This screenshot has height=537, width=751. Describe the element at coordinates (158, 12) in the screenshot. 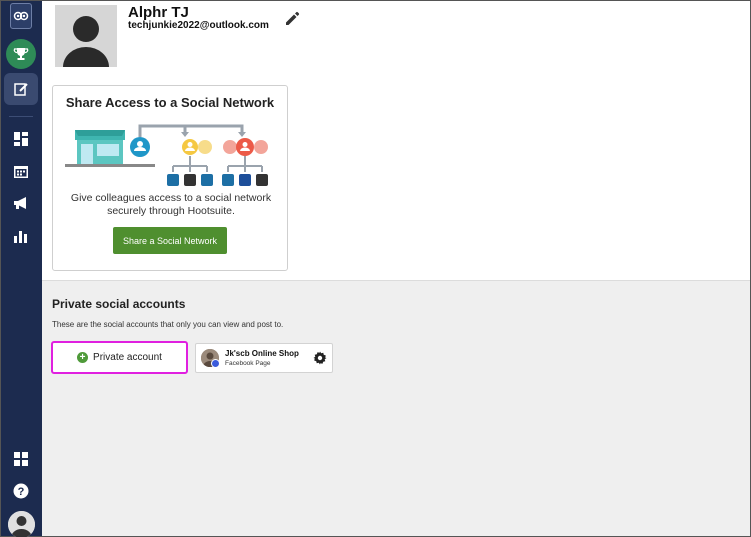

I see `profile-name: Alphr TJ` at that location.